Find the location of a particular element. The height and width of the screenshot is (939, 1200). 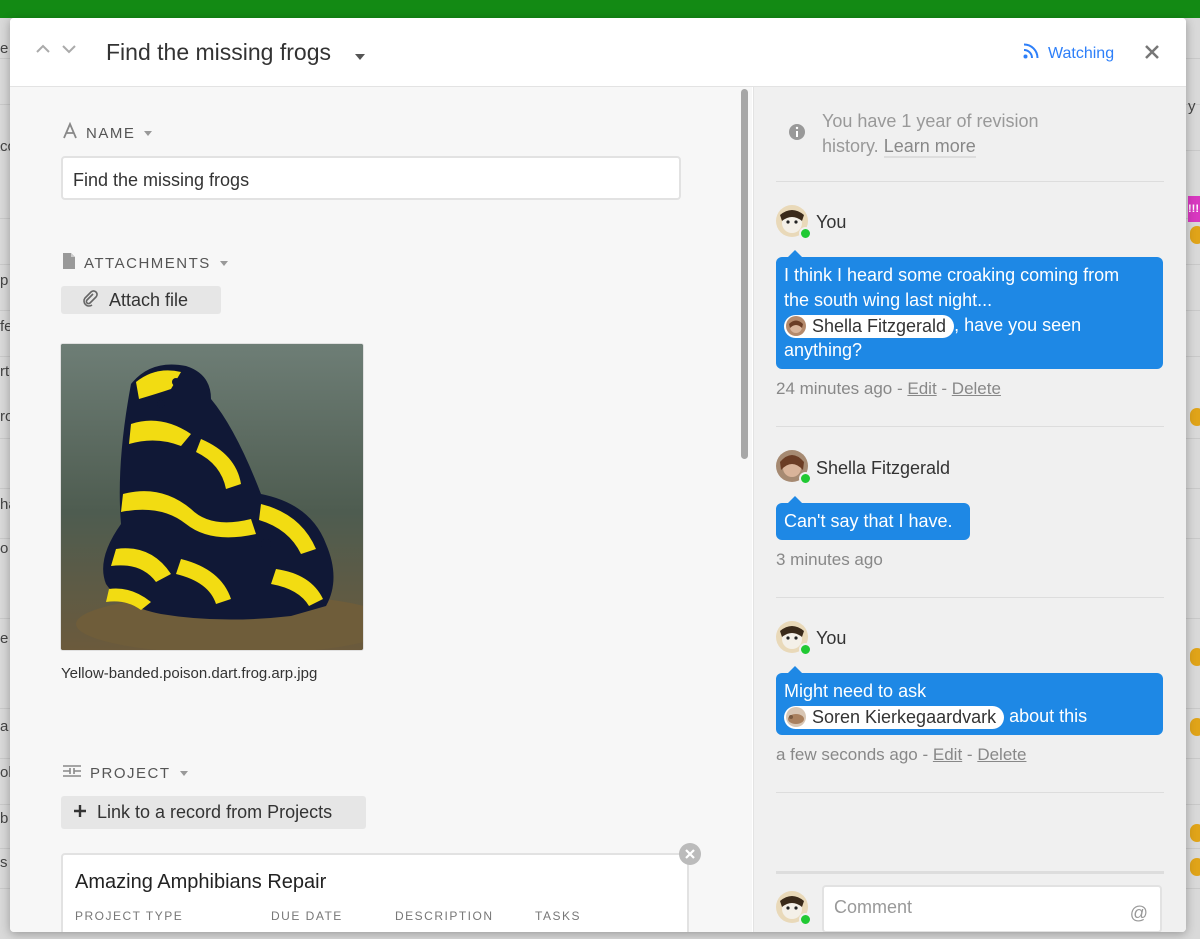

close-icon is located at coordinates (1152, 54).